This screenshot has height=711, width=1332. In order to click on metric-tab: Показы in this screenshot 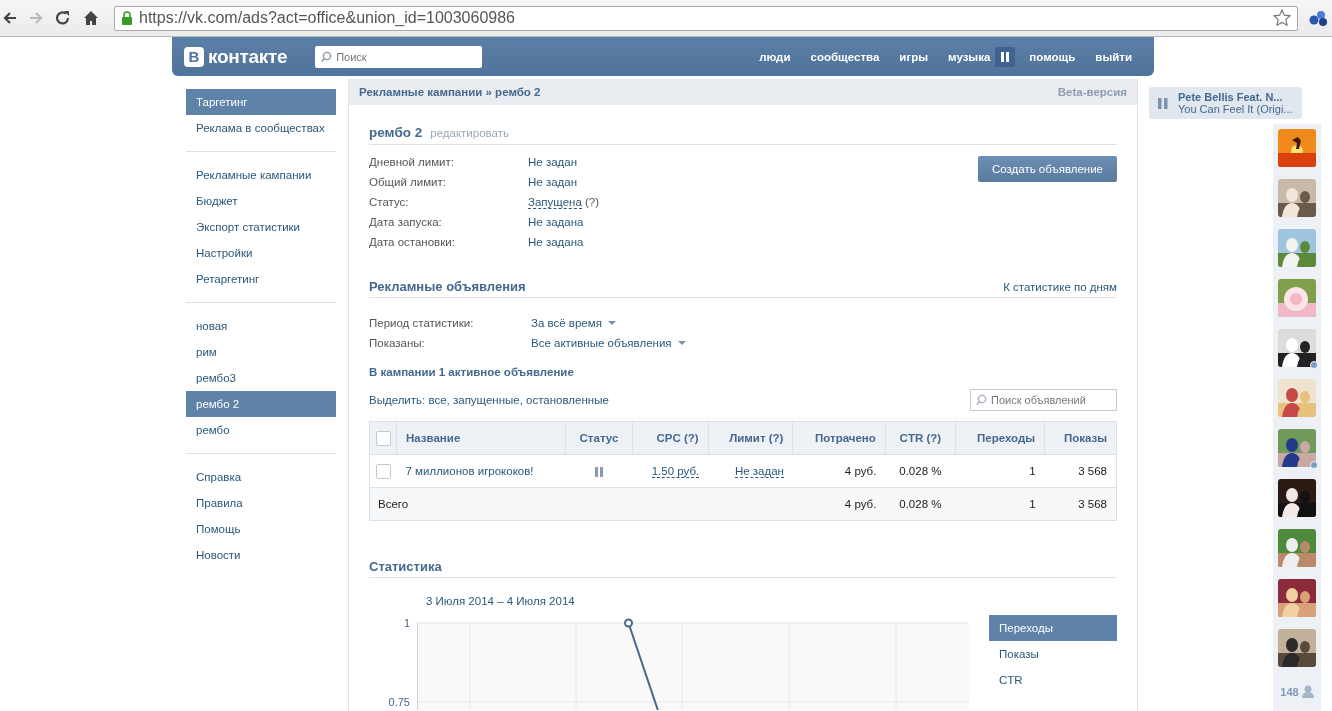, I will do `click(1053, 654)`.